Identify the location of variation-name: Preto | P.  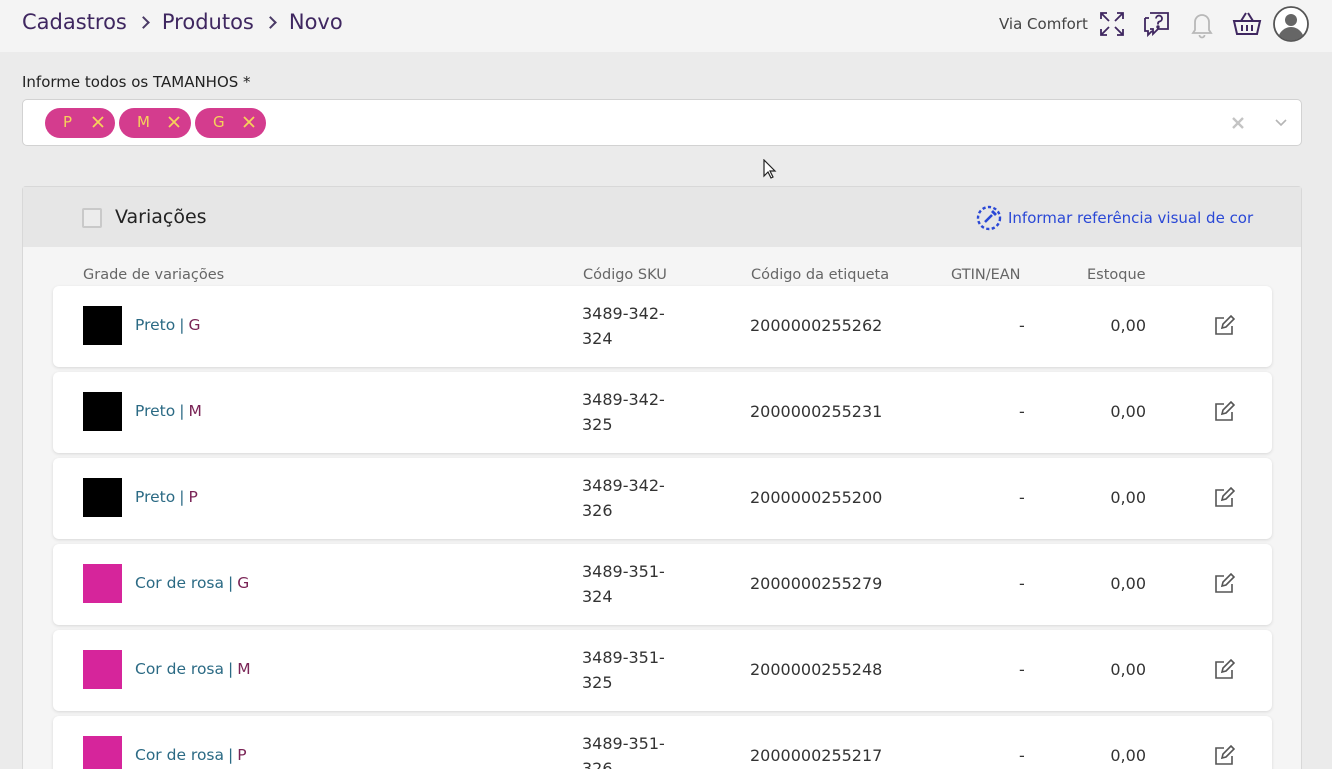
(166, 497).